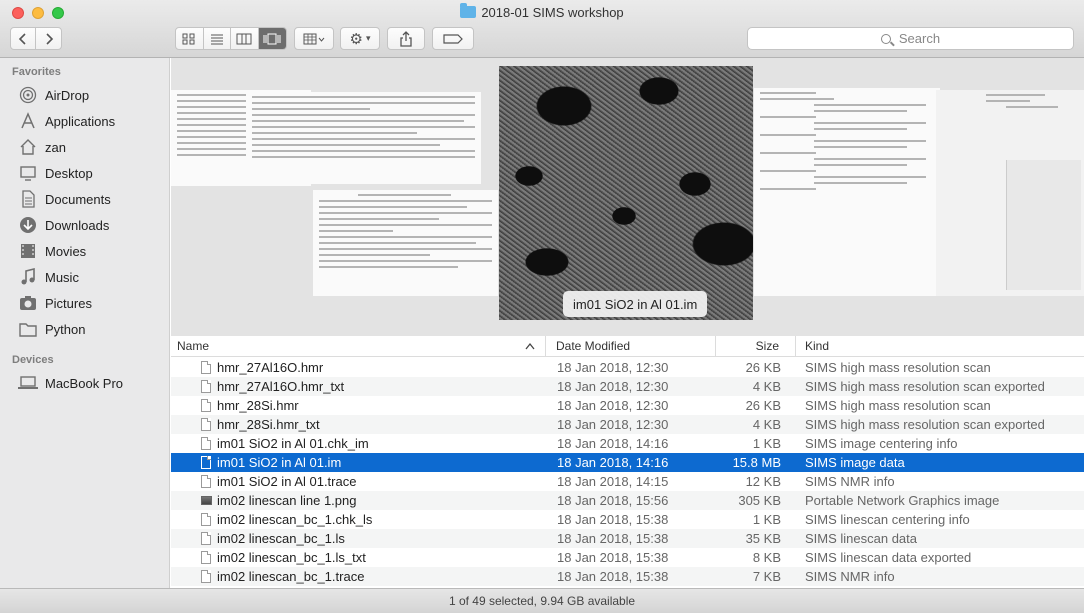 This screenshot has width=1084, height=613. Describe the element at coordinates (28, 303) in the screenshot. I see `pictures-icon` at that location.